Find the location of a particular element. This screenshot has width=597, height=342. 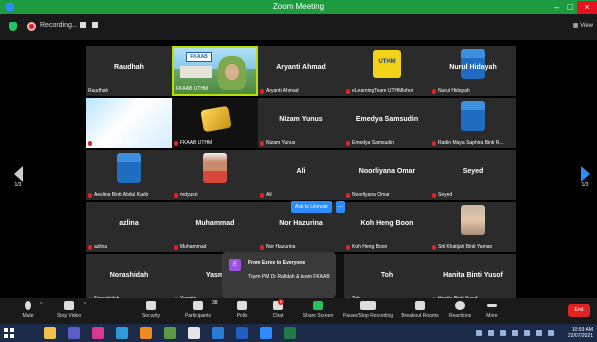

participant-name: Nor Hazurina is located at coordinates (301, 223).